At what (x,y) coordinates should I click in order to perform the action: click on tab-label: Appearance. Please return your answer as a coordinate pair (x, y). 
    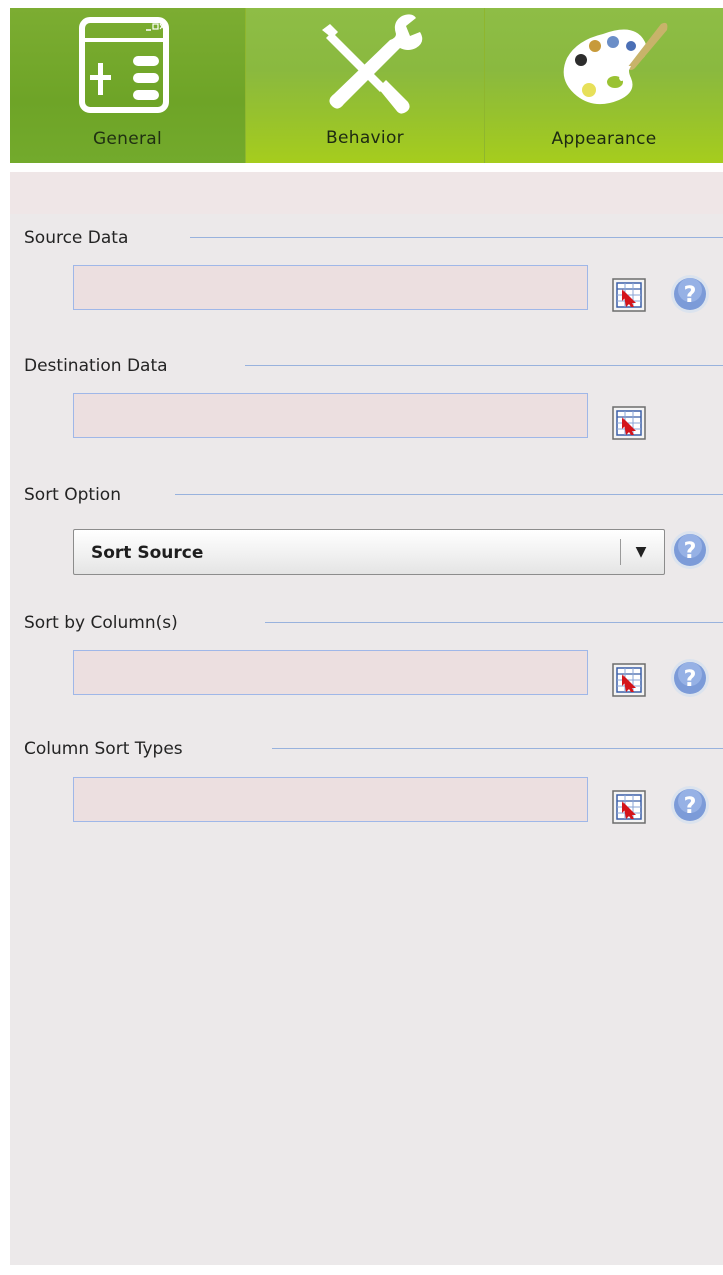
    Looking at the image, I should click on (604, 139).